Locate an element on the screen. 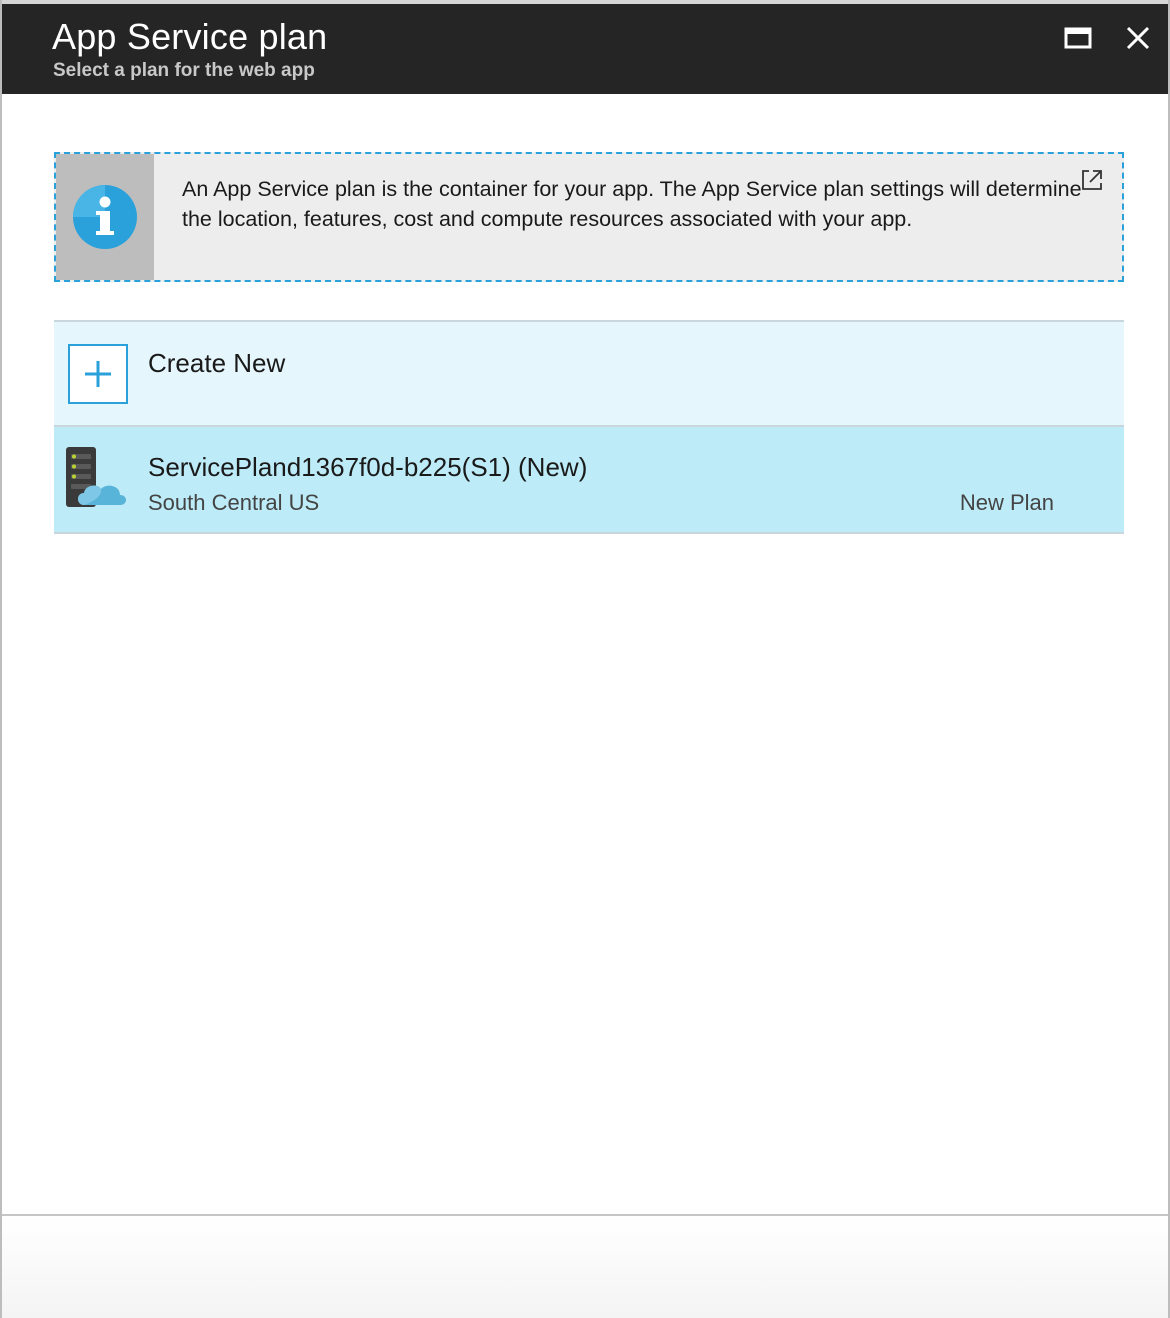 The width and height of the screenshot is (1170, 1318). external-link-button is located at coordinates (1092, 180).